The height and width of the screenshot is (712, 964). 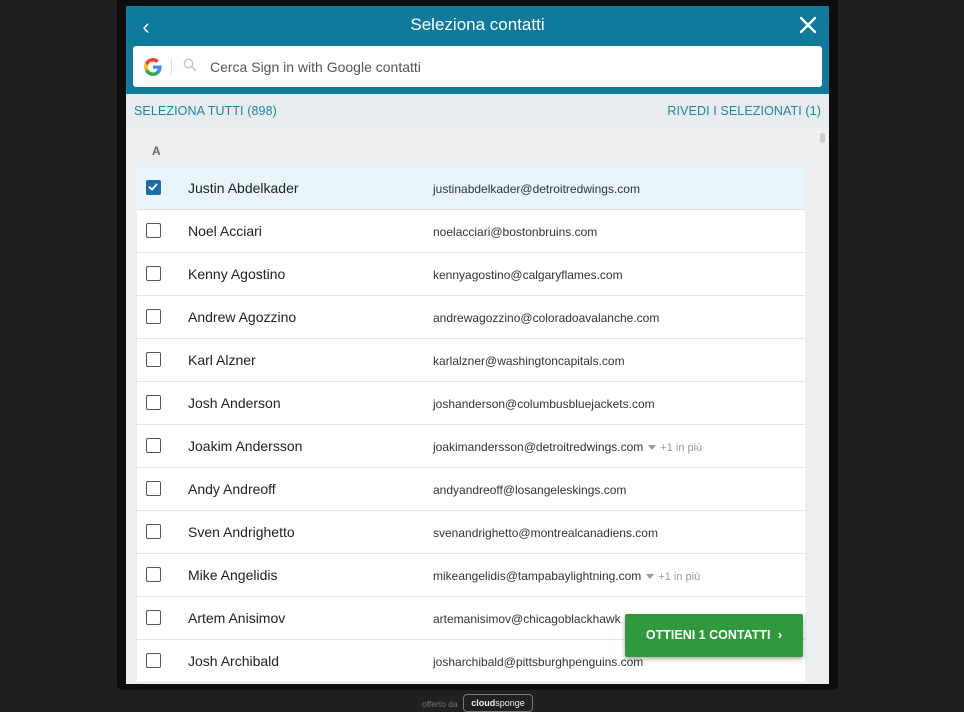 What do you see at coordinates (233, 575) in the screenshot?
I see `contact-name: Mike Angelidis` at bounding box center [233, 575].